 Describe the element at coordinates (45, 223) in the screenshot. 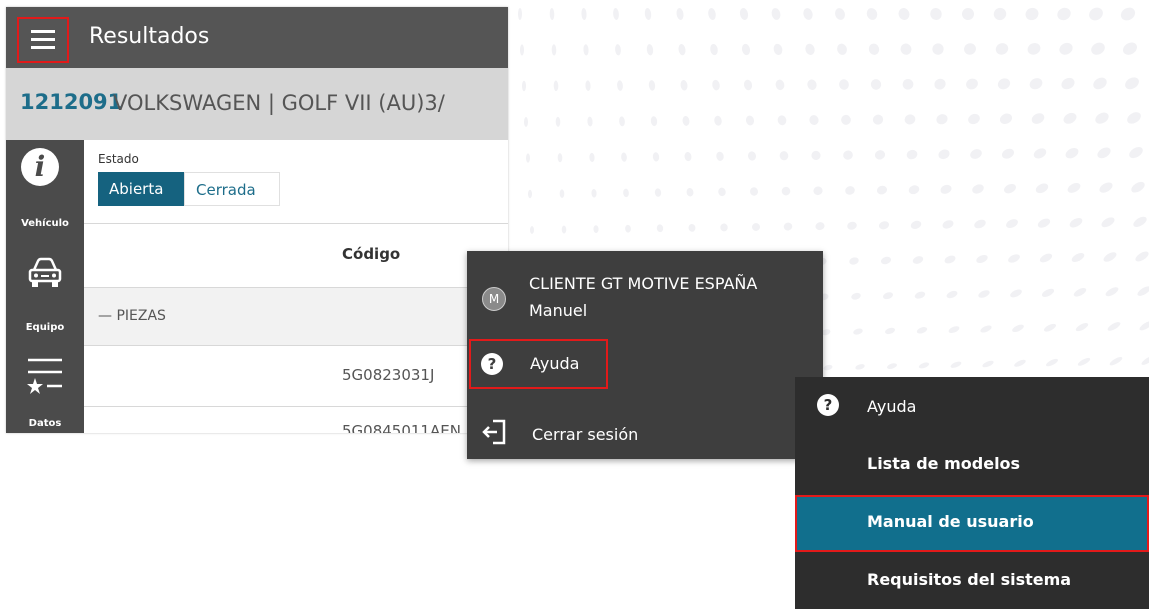

I see `sidebar-item-label: Vehículo` at that location.